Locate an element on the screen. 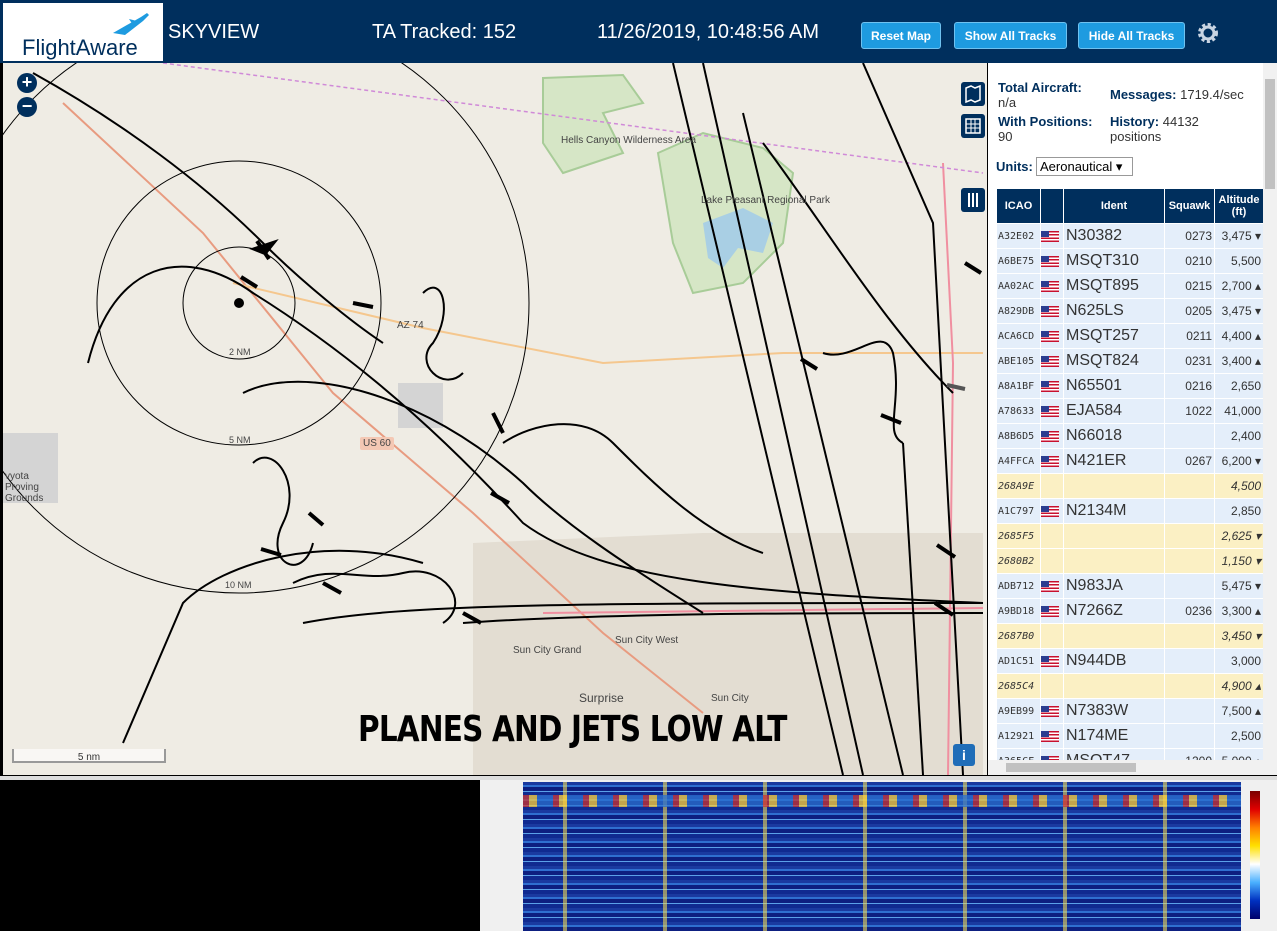  table-row: 2687B0 3,450 ▾ is located at coordinates (1130, 636).